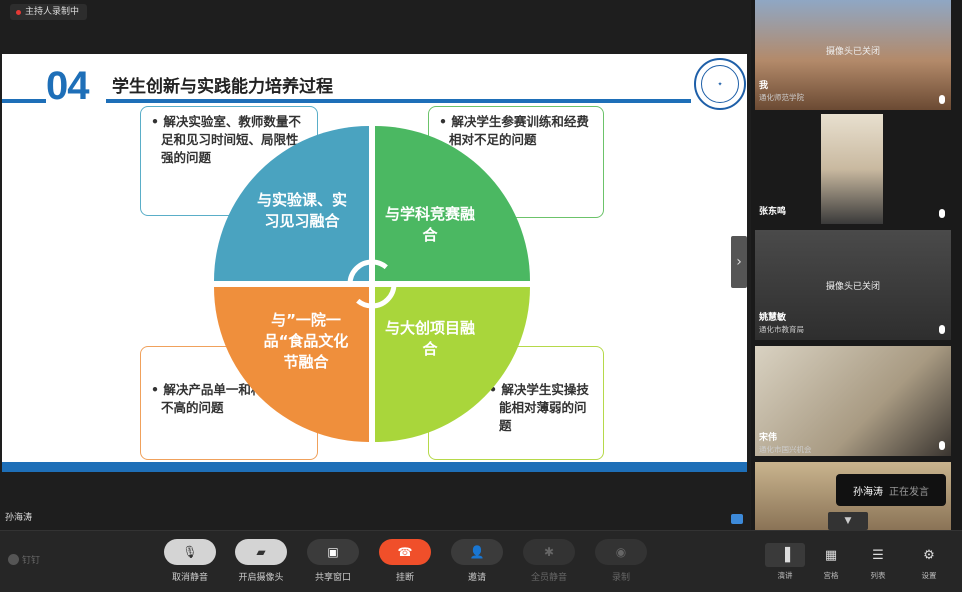 Image resolution: width=962 pixels, height=592 pixels. Describe the element at coordinates (18, 12) in the screenshot. I see `record-dot-icon` at that location.